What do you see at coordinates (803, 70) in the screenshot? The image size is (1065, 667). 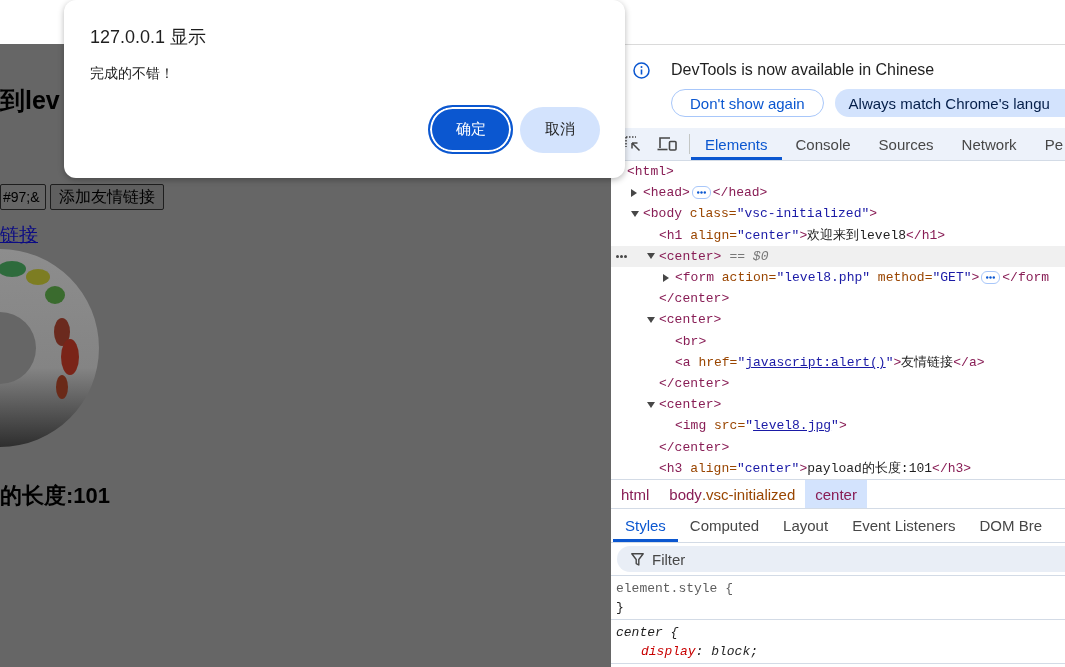 I see `notice-message: DevTools is now available in Chinese` at bounding box center [803, 70].